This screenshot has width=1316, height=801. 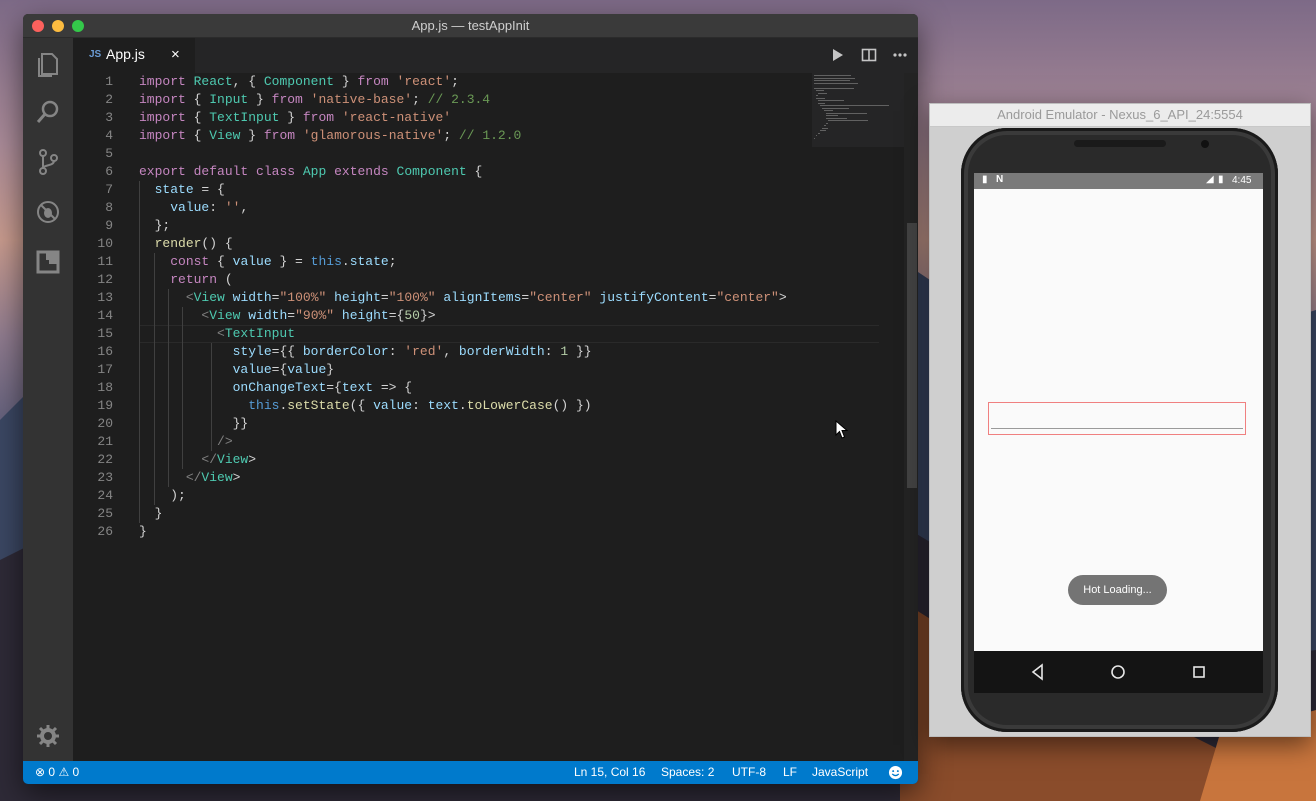 What do you see at coordinates (443, 442) in the screenshot?
I see `code-line: 21 />` at bounding box center [443, 442].